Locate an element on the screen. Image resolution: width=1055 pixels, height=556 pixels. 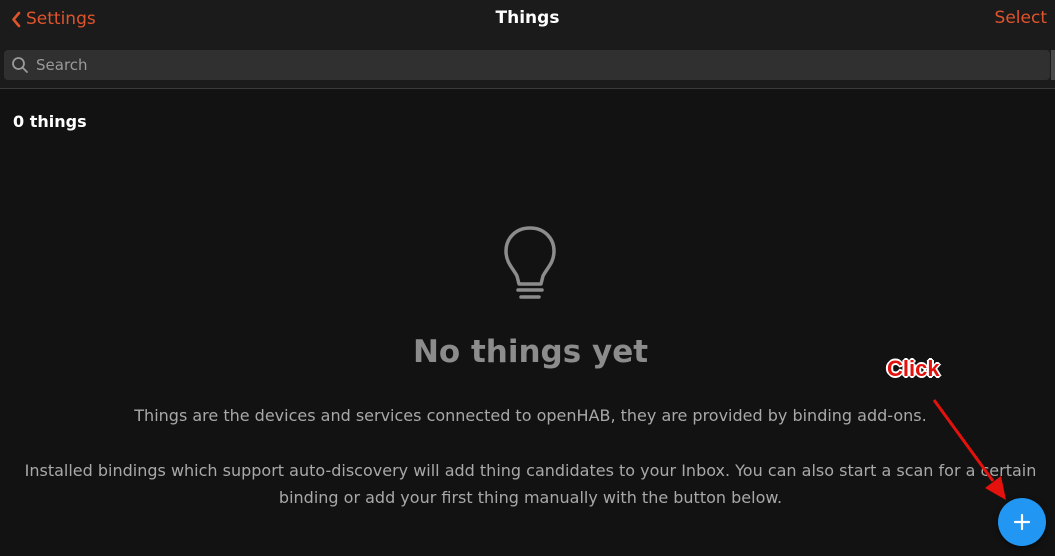
page-title: Things is located at coordinates (527, 18).